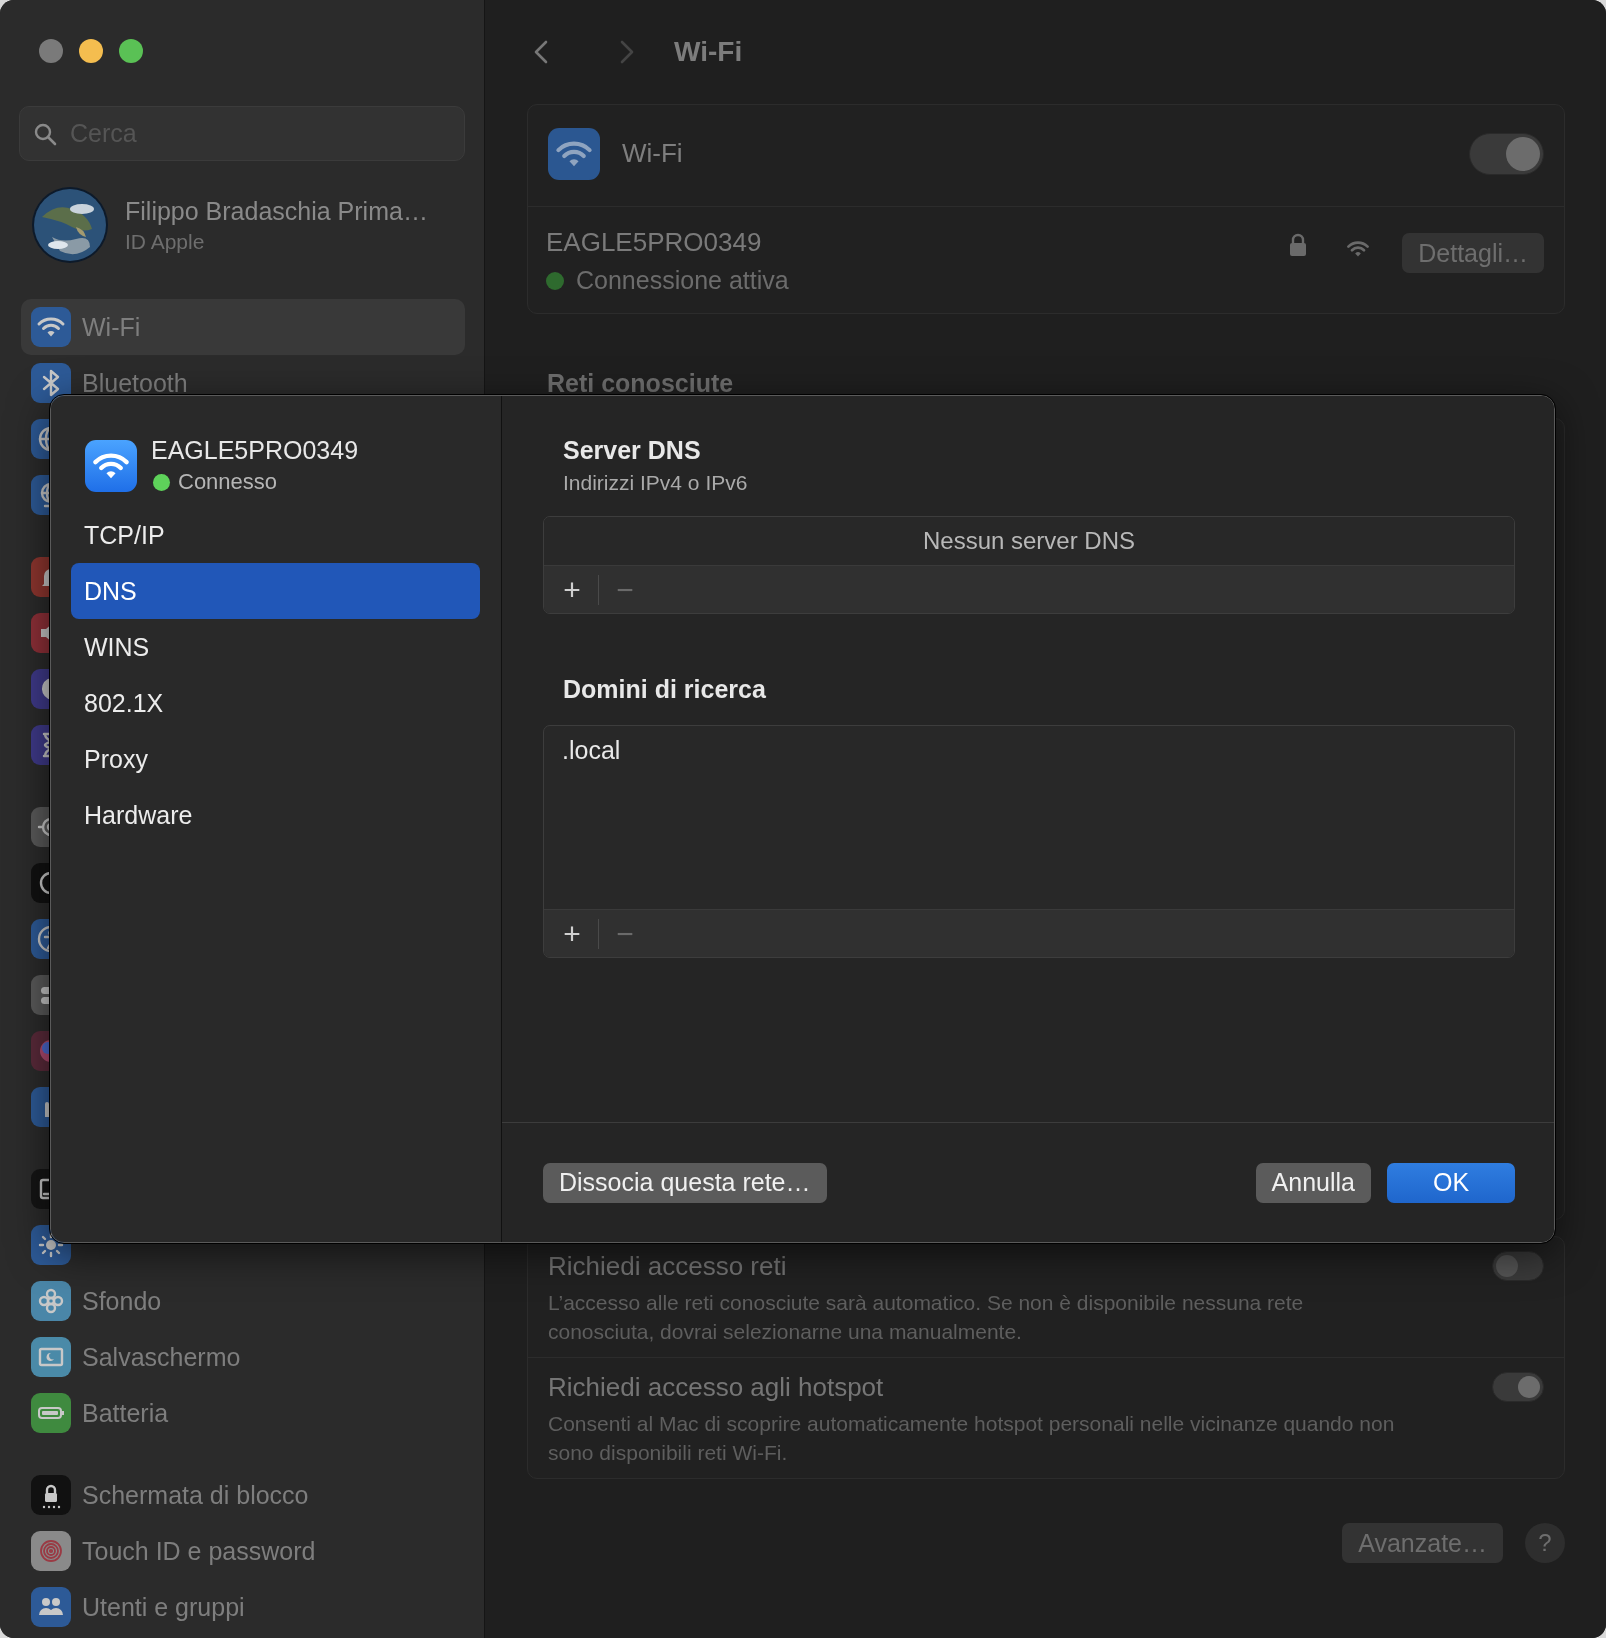 This screenshot has height=1638, width=1606. What do you see at coordinates (243, 383) in the screenshot?
I see `sidebar-item: Bluetooth` at bounding box center [243, 383].